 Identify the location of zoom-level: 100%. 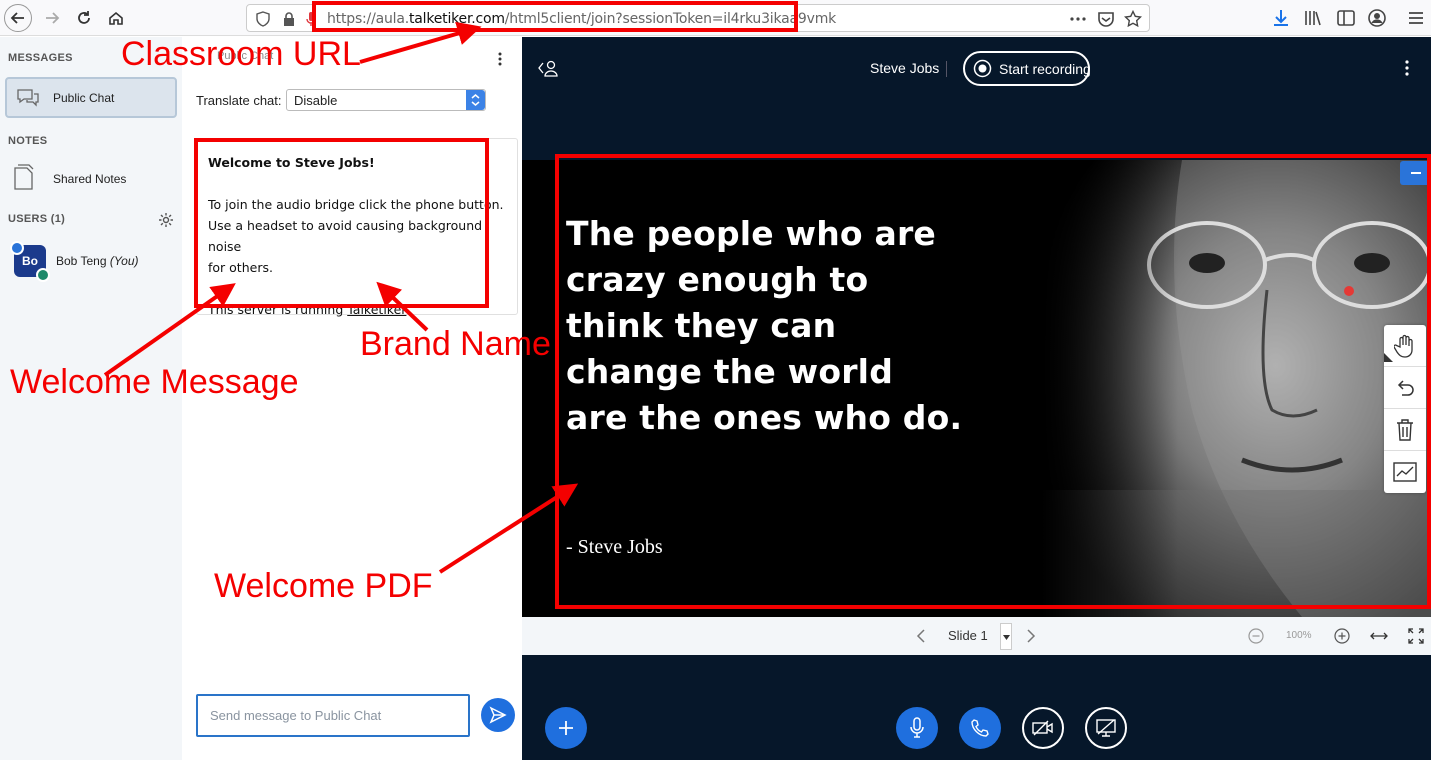
(1299, 635).